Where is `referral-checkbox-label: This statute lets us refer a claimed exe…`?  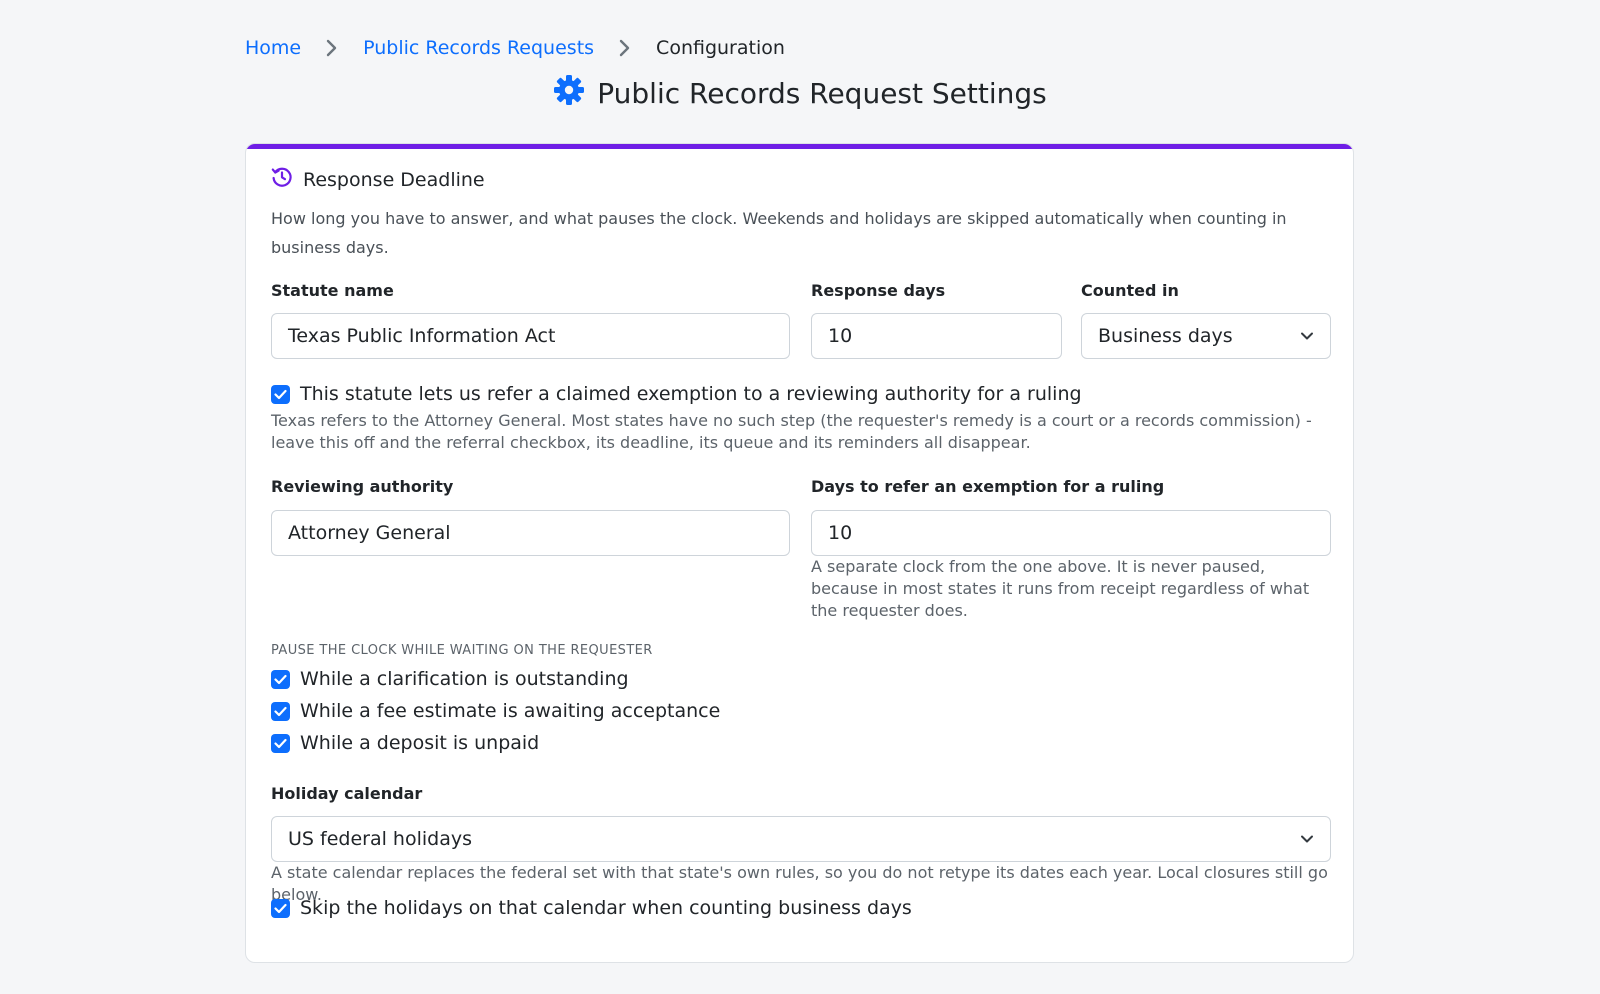
referral-checkbox-label: This statute lets us refer a claimed exe… is located at coordinates (691, 394).